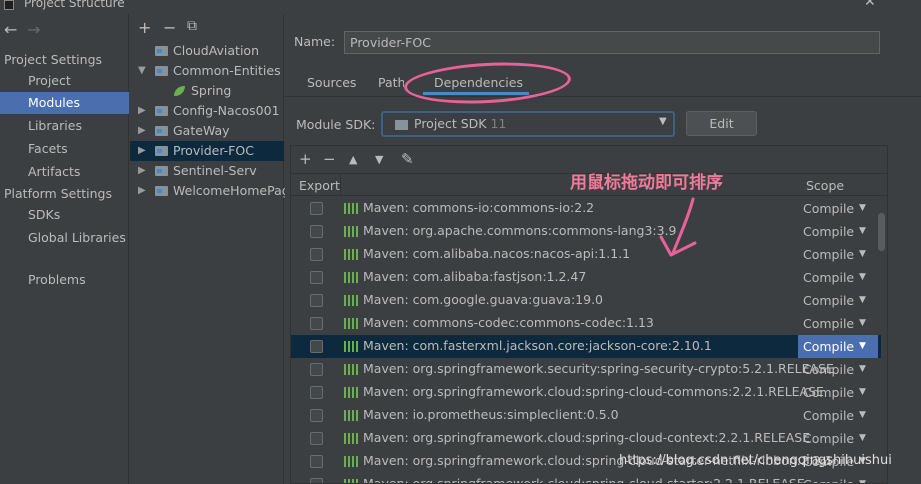 Image resolution: width=921 pixels, height=484 pixels. Describe the element at coordinates (678, 227) in the screenshot. I see `annotation-arrow-icon` at that location.